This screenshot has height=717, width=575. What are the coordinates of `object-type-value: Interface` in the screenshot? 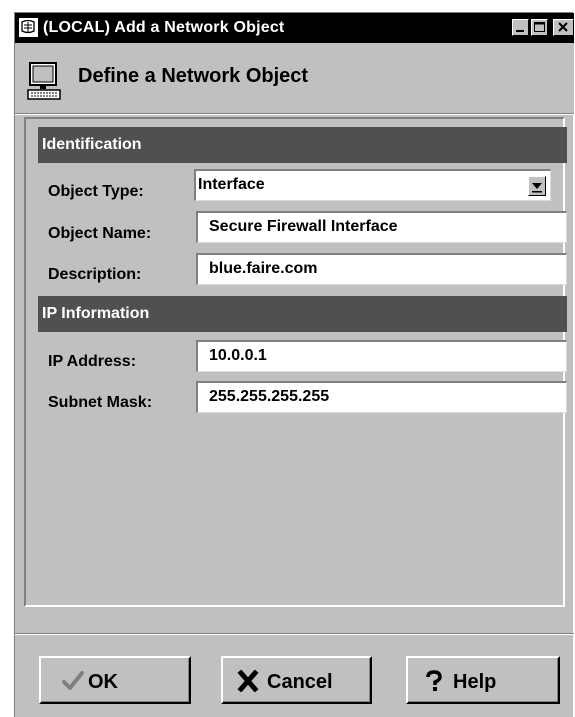 It's located at (231, 184).